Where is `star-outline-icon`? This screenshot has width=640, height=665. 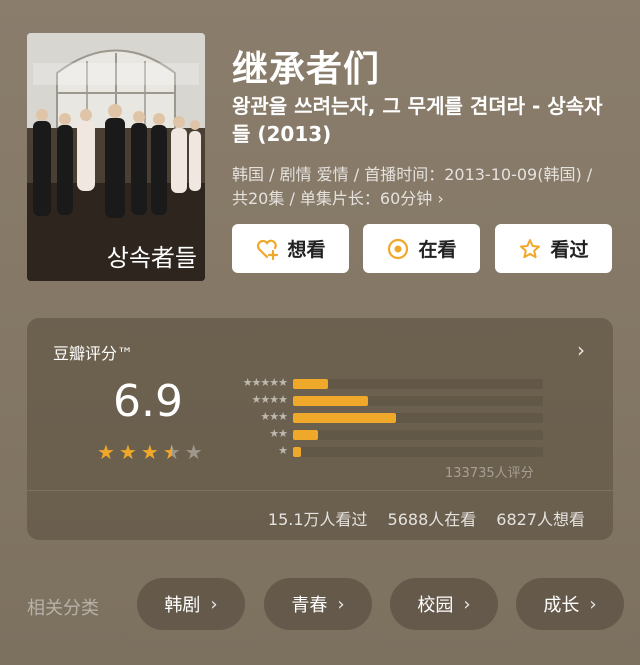 star-outline-icon is located at coordinates (530, 248).